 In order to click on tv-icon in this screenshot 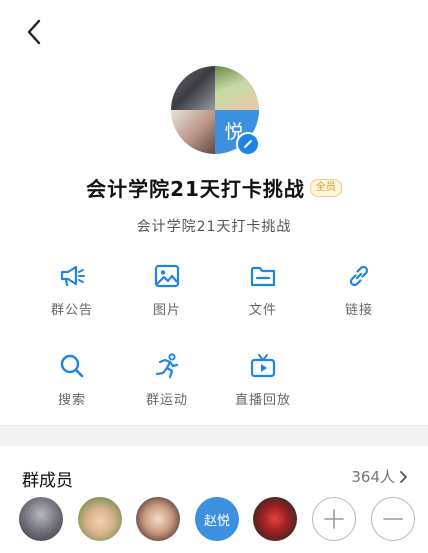, I will do `click(263, 366)`.